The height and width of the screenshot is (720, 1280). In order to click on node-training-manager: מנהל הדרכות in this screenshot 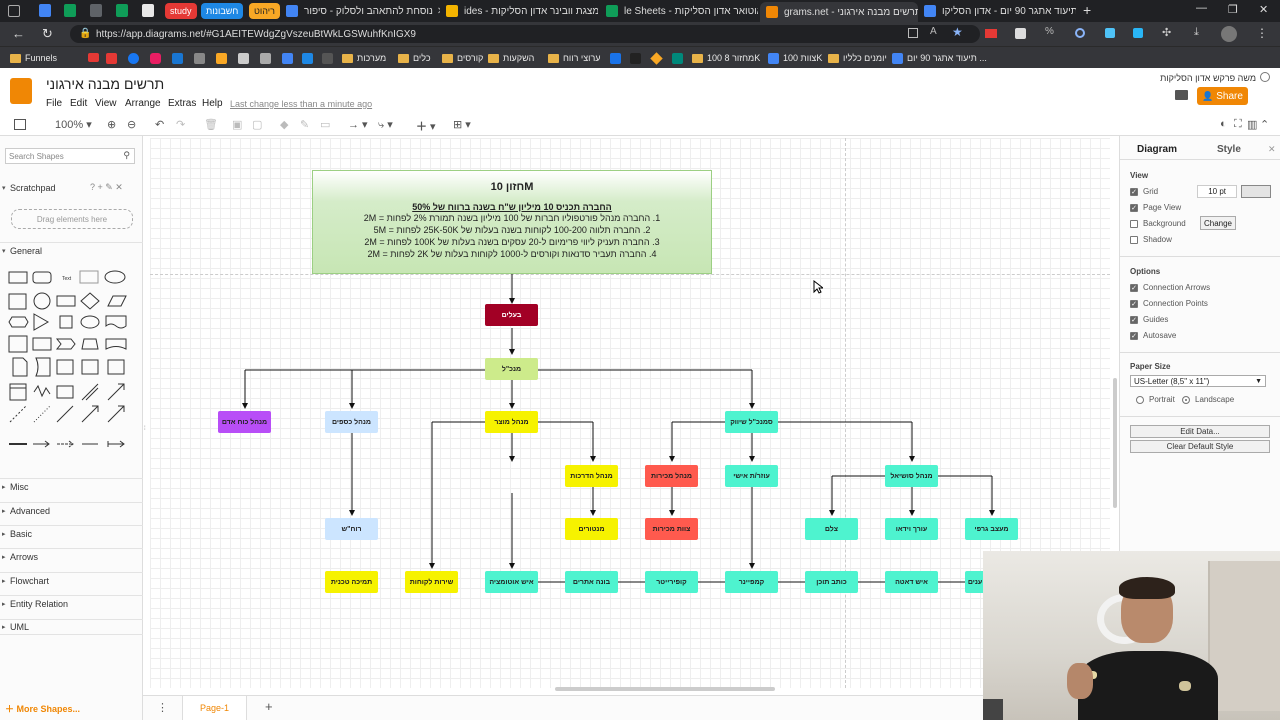, I will do `click(591, 476)`.